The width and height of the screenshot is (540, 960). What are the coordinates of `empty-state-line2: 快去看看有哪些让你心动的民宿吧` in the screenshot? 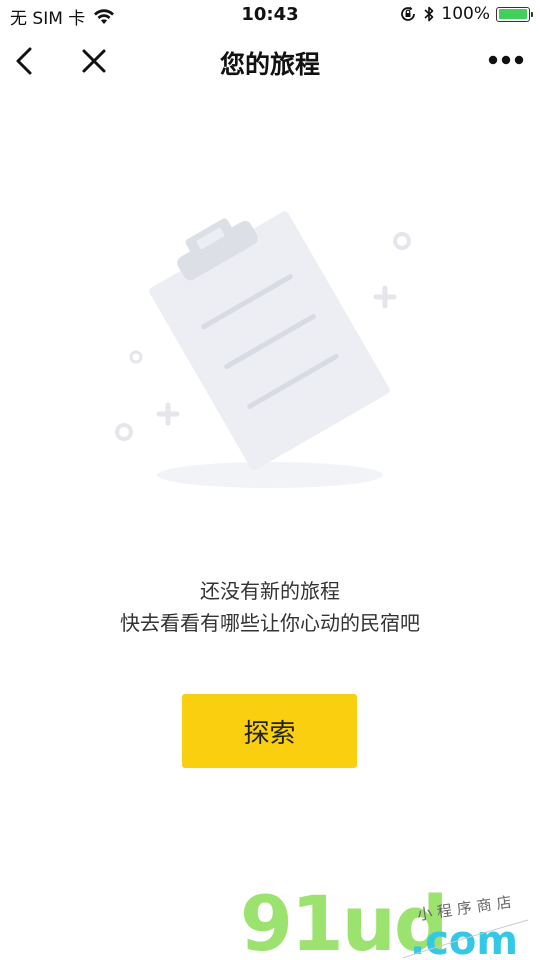 It's located at (270, 623).